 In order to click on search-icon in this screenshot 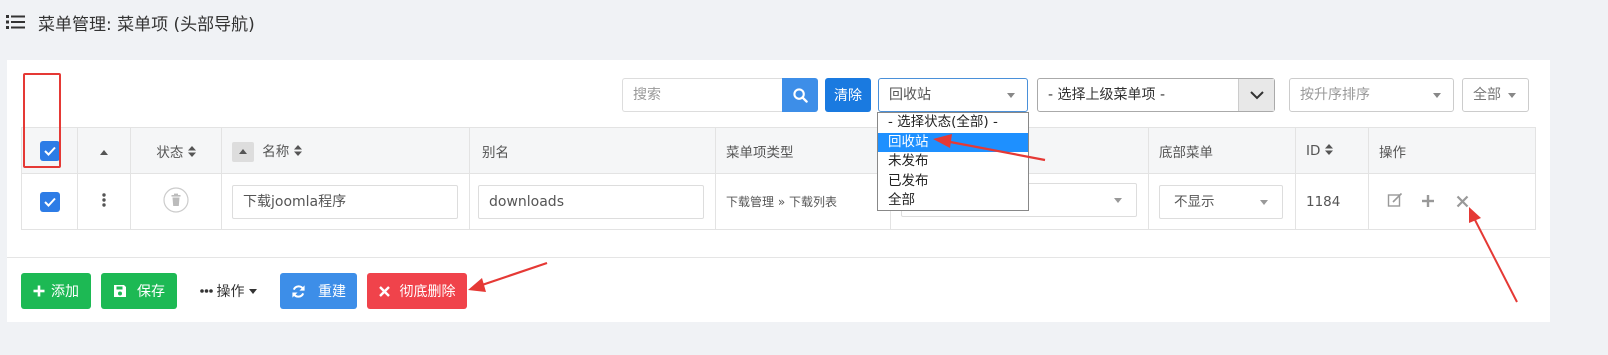, I will do `click(800, 95)`.